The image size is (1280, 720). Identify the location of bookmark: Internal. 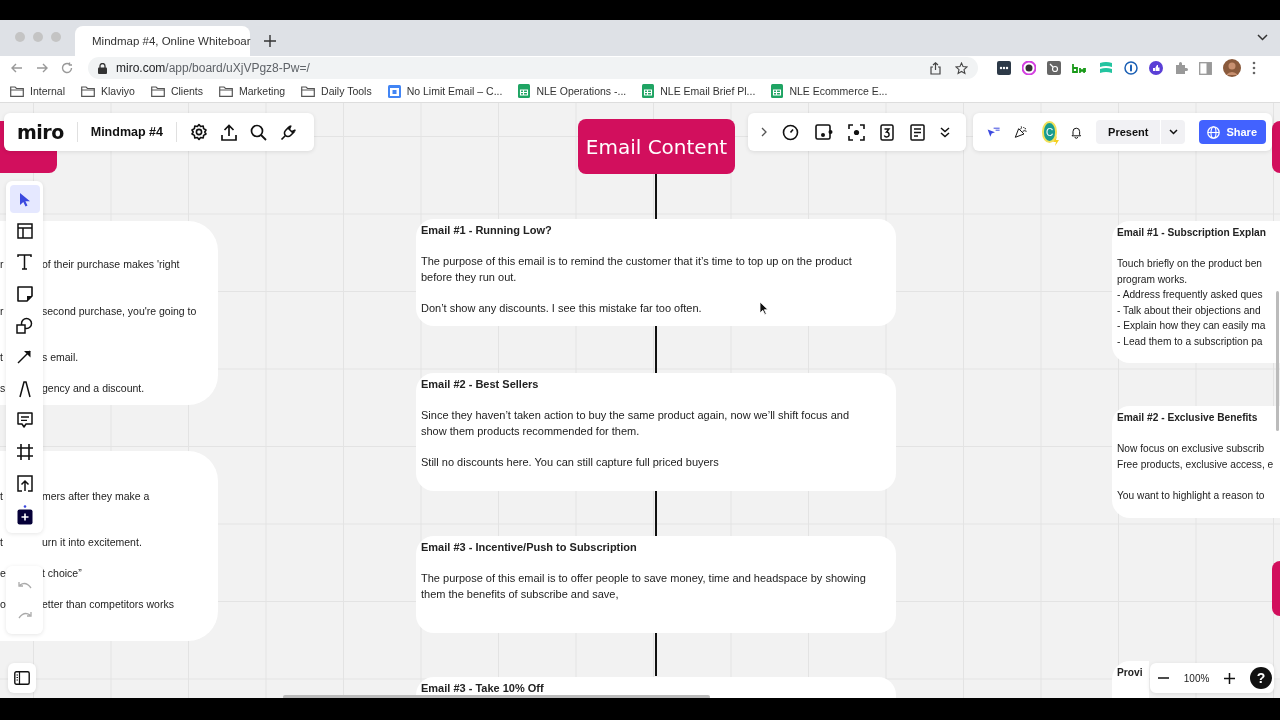
(38, 91).